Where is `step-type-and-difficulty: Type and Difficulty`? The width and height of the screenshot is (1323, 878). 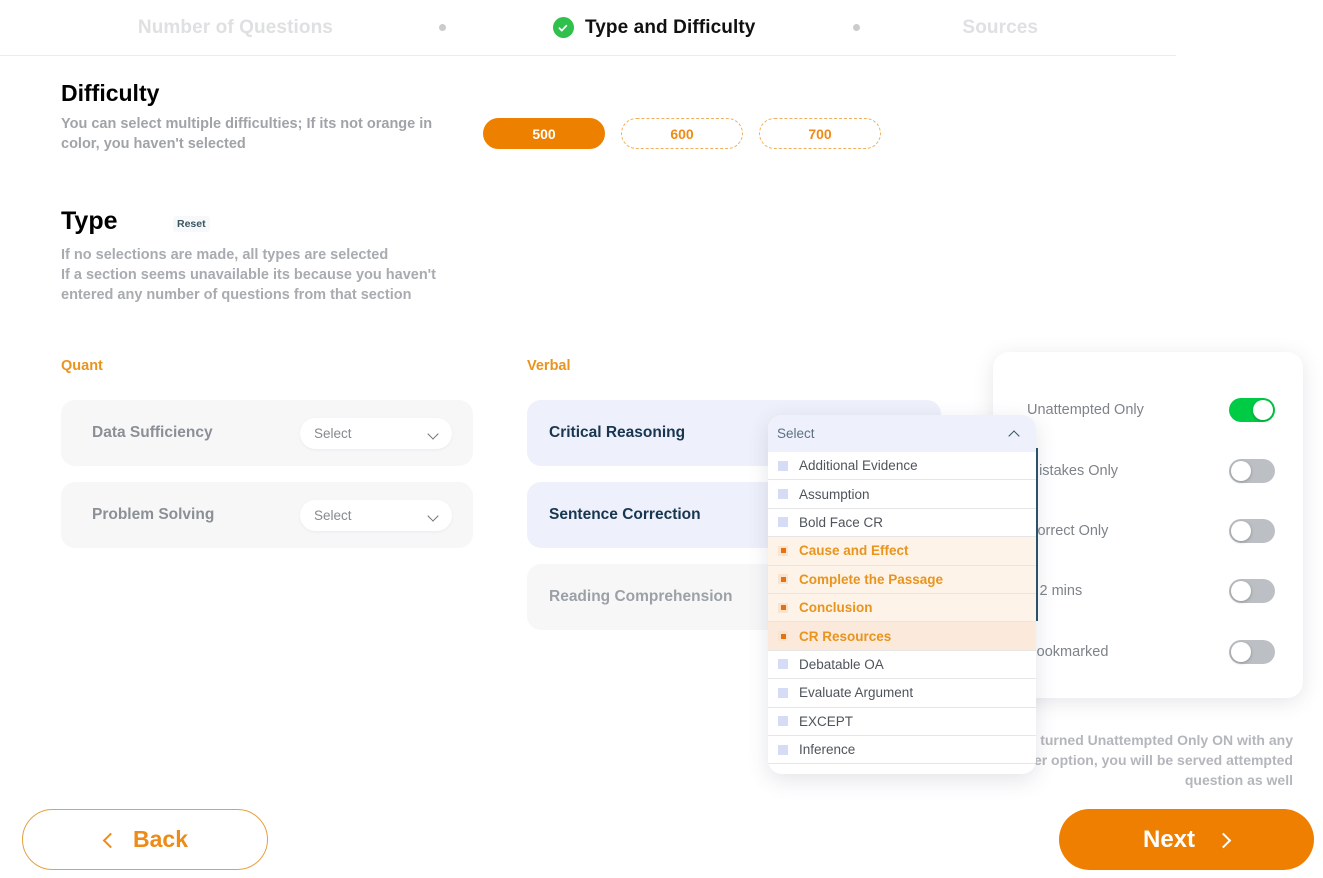 step-type-and-difficulty: Type and Difficulty is located at coordinates (654, 27).